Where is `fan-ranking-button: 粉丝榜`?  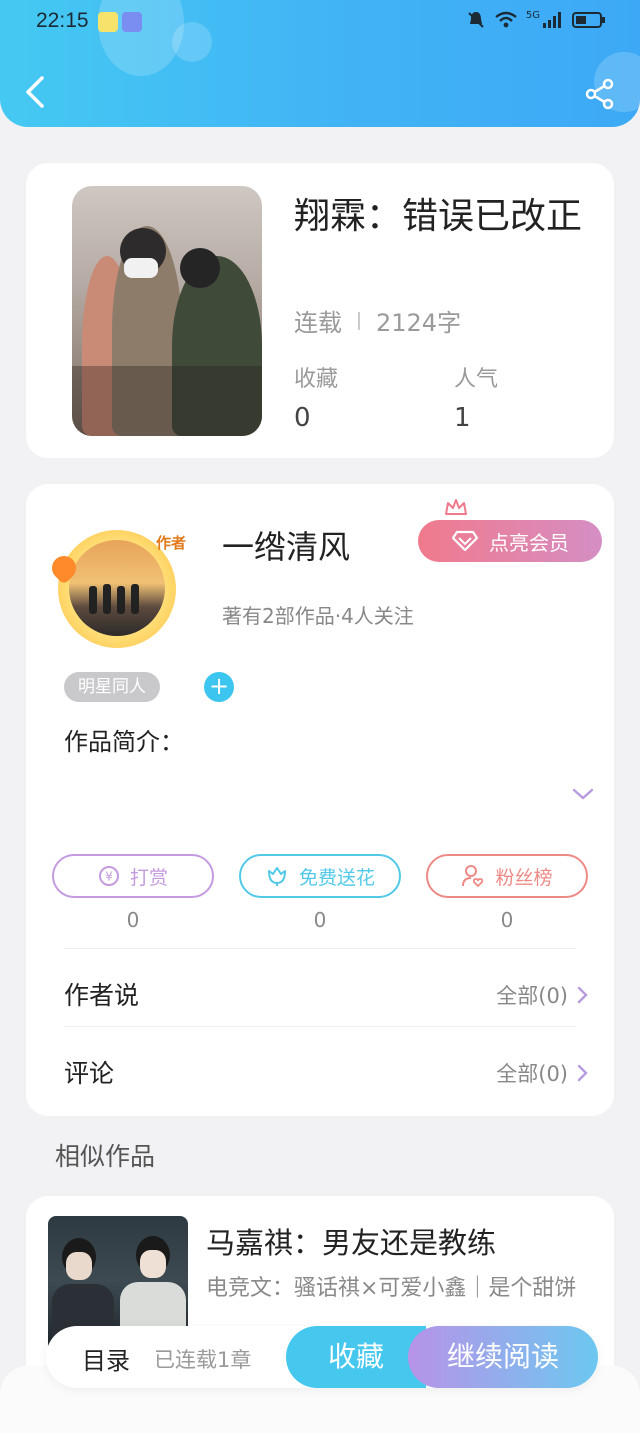
fan-ranking-button: 粉丝榜 is located at coordinates (507, 876).